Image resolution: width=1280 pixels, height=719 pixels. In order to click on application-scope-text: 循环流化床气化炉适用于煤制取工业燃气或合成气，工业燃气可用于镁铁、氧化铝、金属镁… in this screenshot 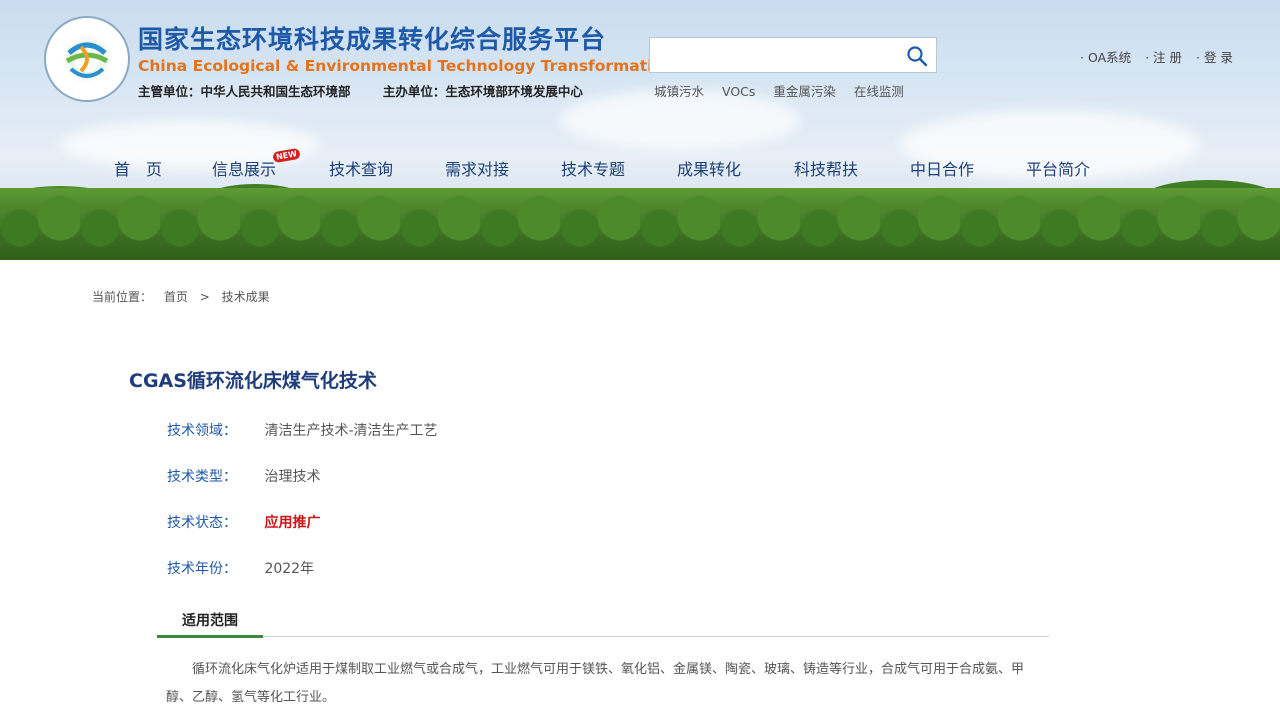, I will do `click(595, 683)`.